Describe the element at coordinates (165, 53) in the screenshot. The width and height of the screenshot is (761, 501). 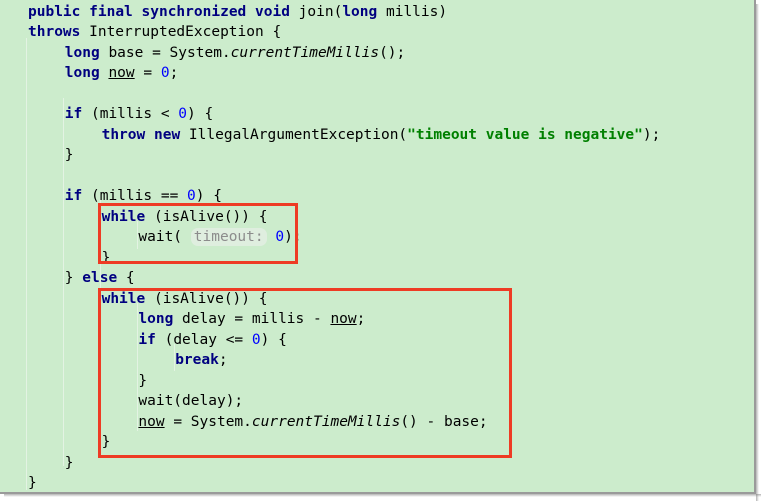
I see `code-token: base = System.` at that location.